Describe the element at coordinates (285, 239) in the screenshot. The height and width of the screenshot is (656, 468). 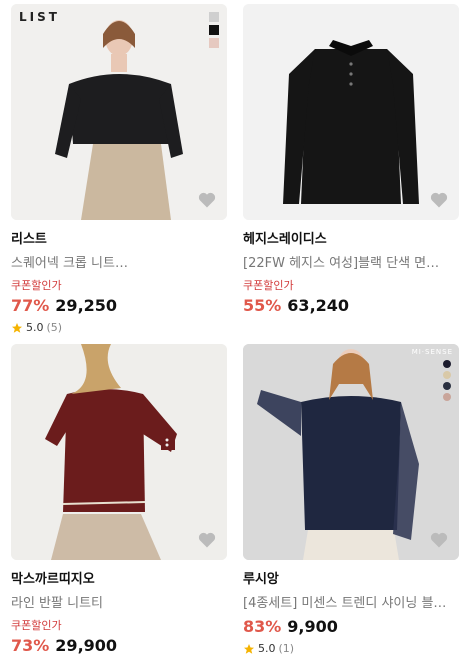
I see `brand-name: 헤지스레이디스` at that location.